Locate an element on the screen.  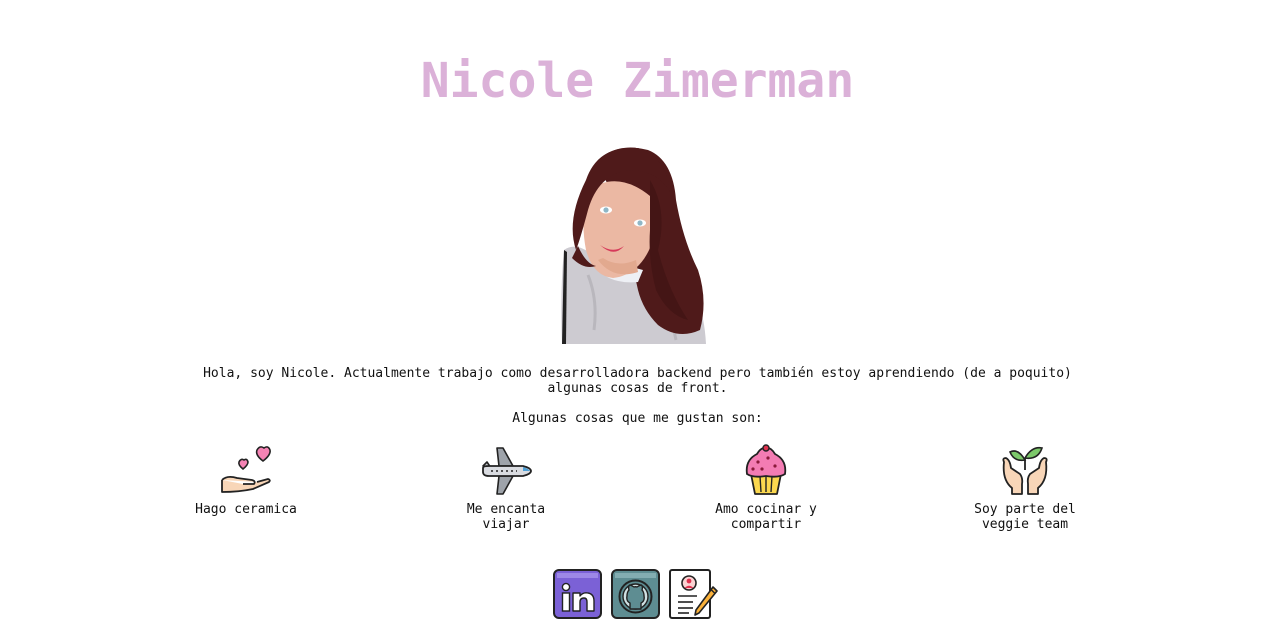
like-item-travel: Me encanta viajar is located at coordinates (506, 488).